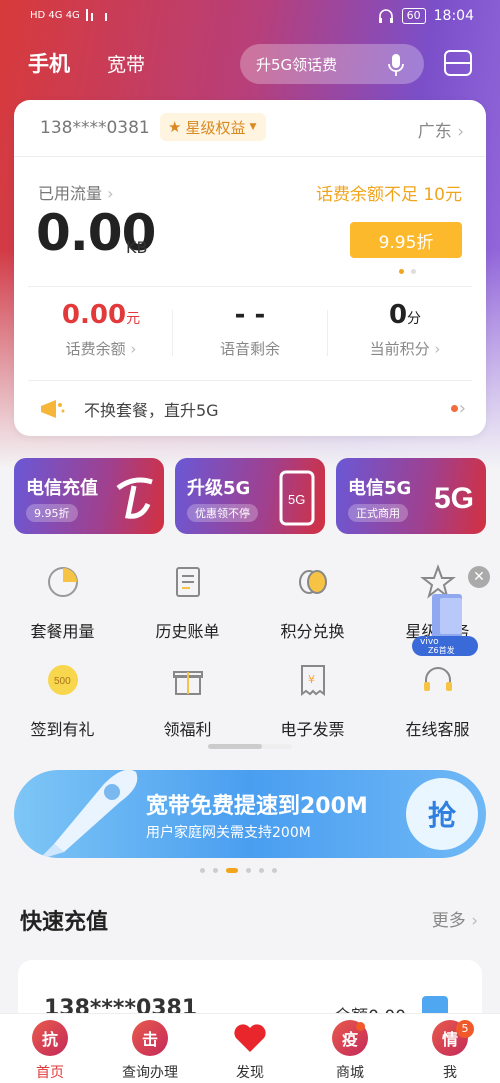  What do you see at coordinates (450, 1051) in the screenshot?
I see `tab-me: 情 5 我` at bounding box center [450, 1051].